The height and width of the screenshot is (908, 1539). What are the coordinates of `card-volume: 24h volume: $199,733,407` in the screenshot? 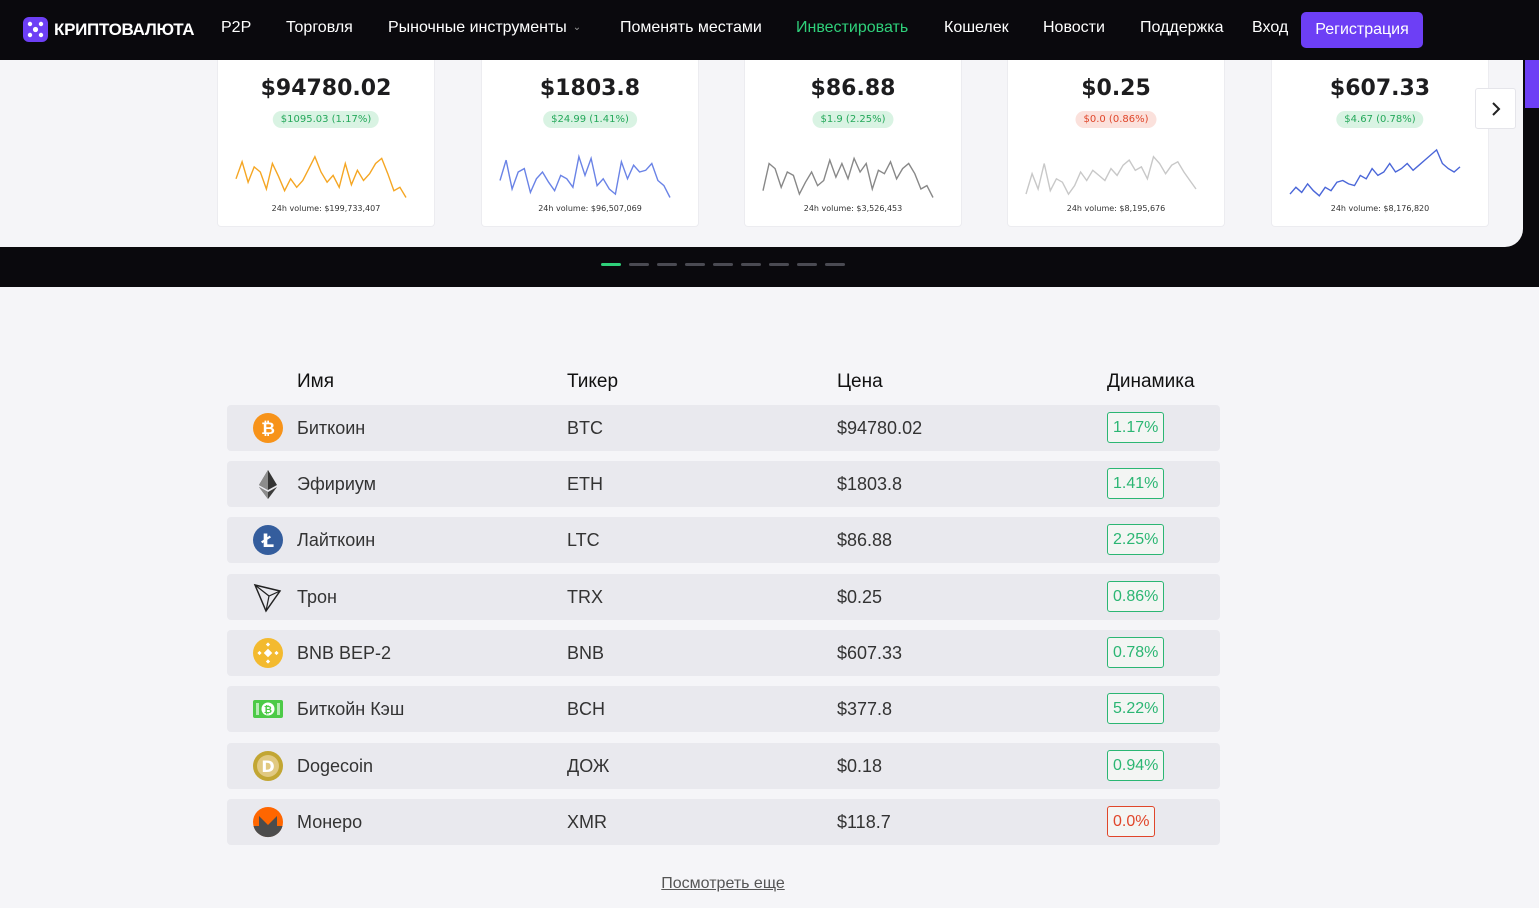 It's located at (326, 208).